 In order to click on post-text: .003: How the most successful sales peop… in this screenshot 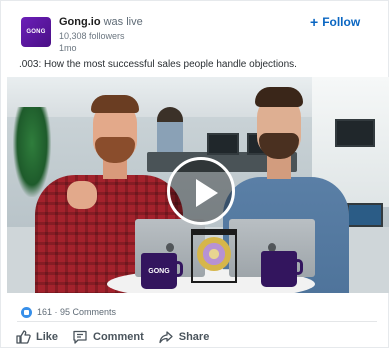, I will do `click(158, 64)`.